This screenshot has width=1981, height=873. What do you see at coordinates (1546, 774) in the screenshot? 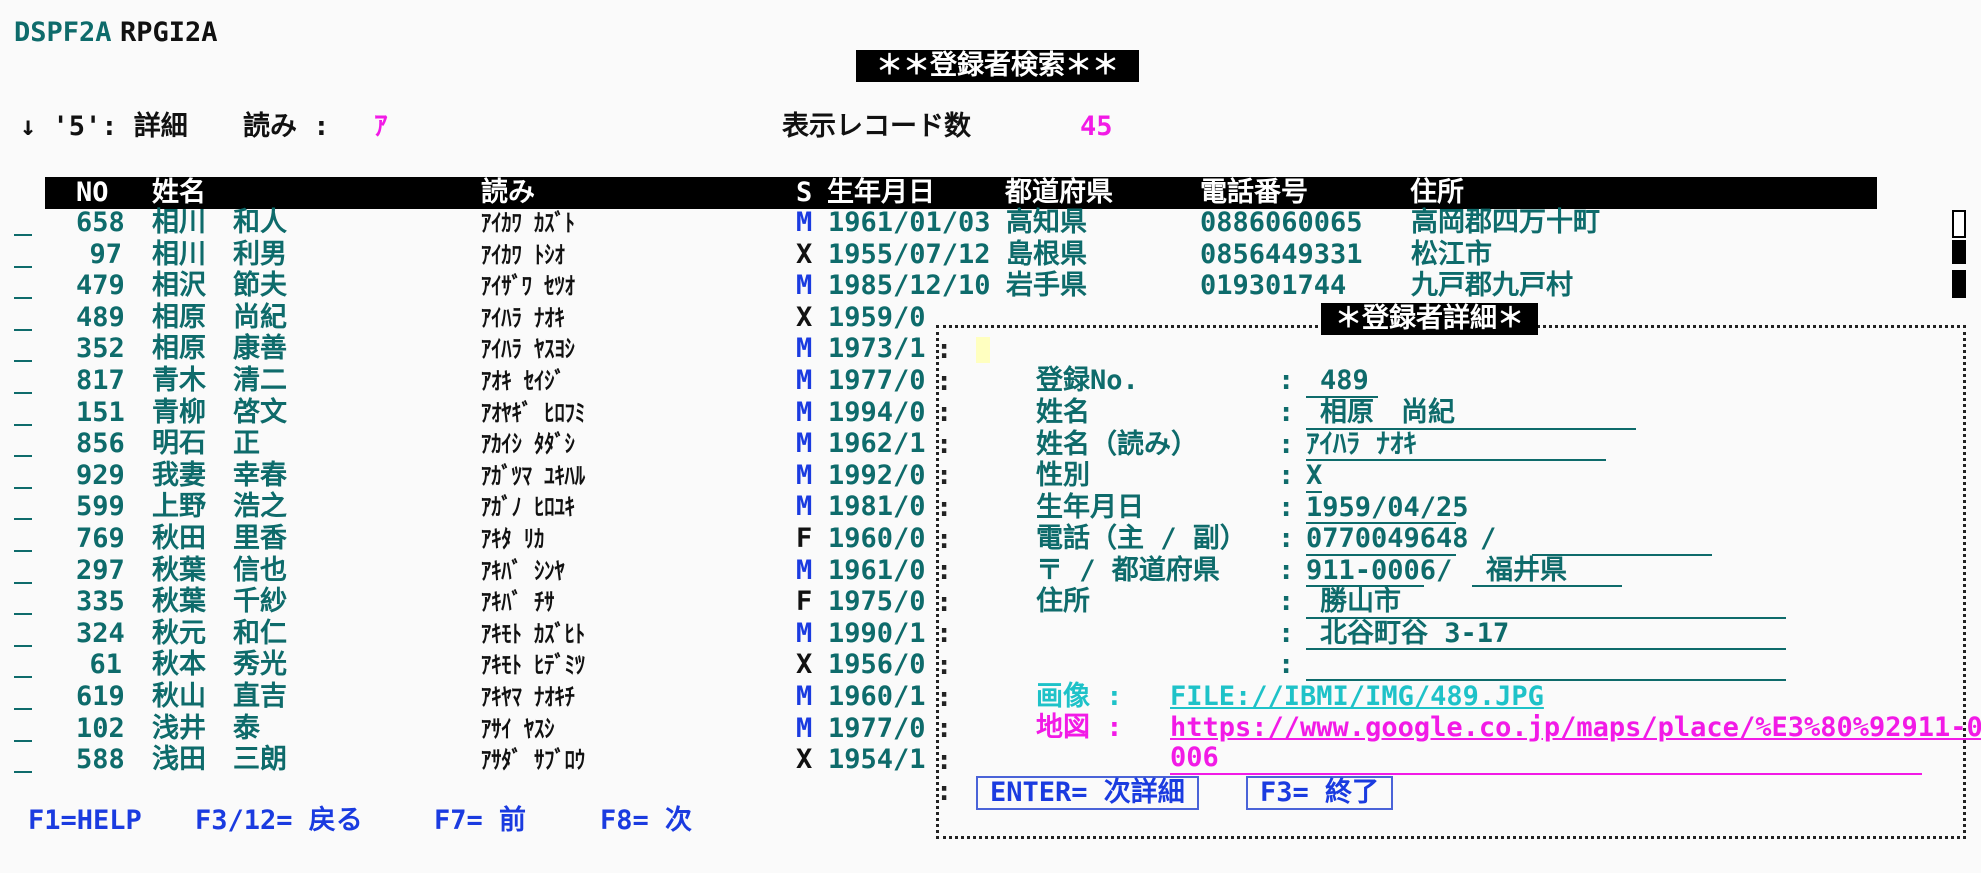
I see `underline-map-url` at bounding box center [1546, 774].